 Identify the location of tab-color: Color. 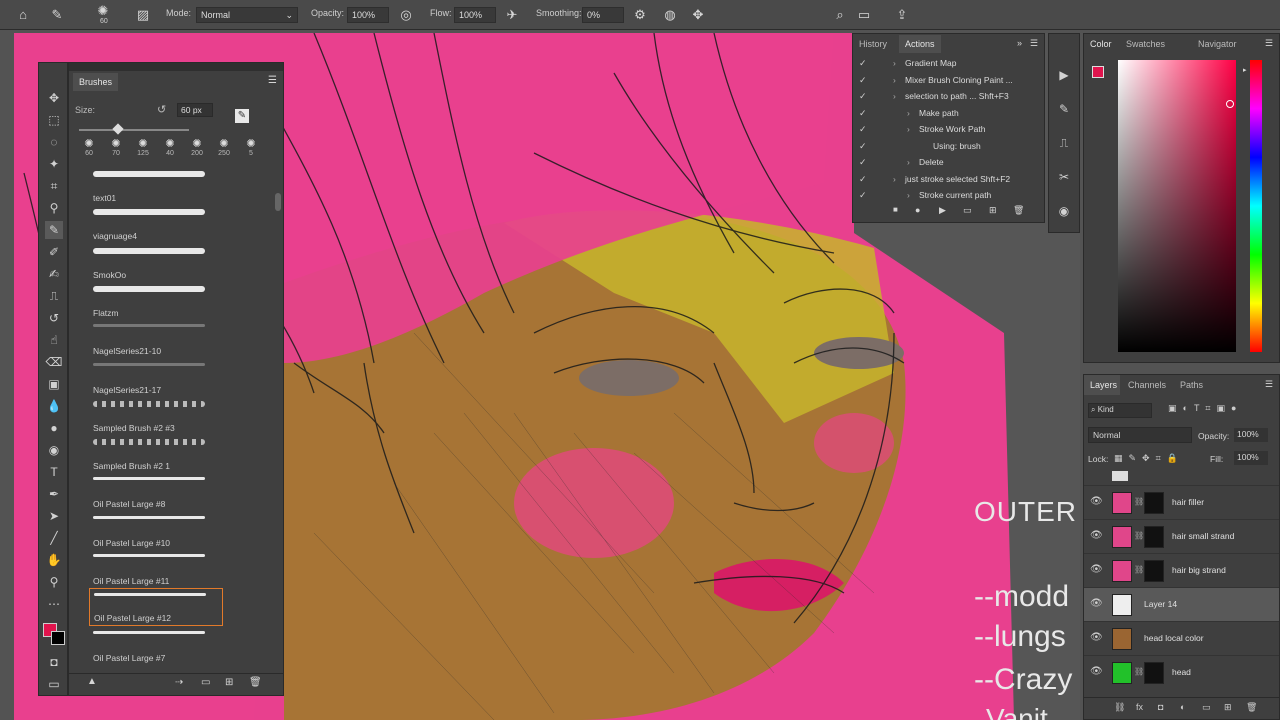
(1101, 44).